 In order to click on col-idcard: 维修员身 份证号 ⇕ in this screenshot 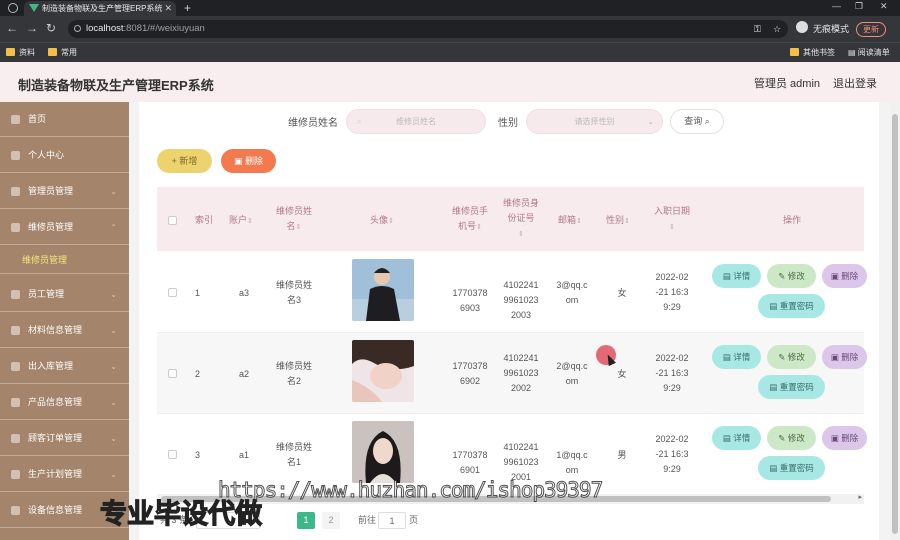, I will do `click(521, 219)`.